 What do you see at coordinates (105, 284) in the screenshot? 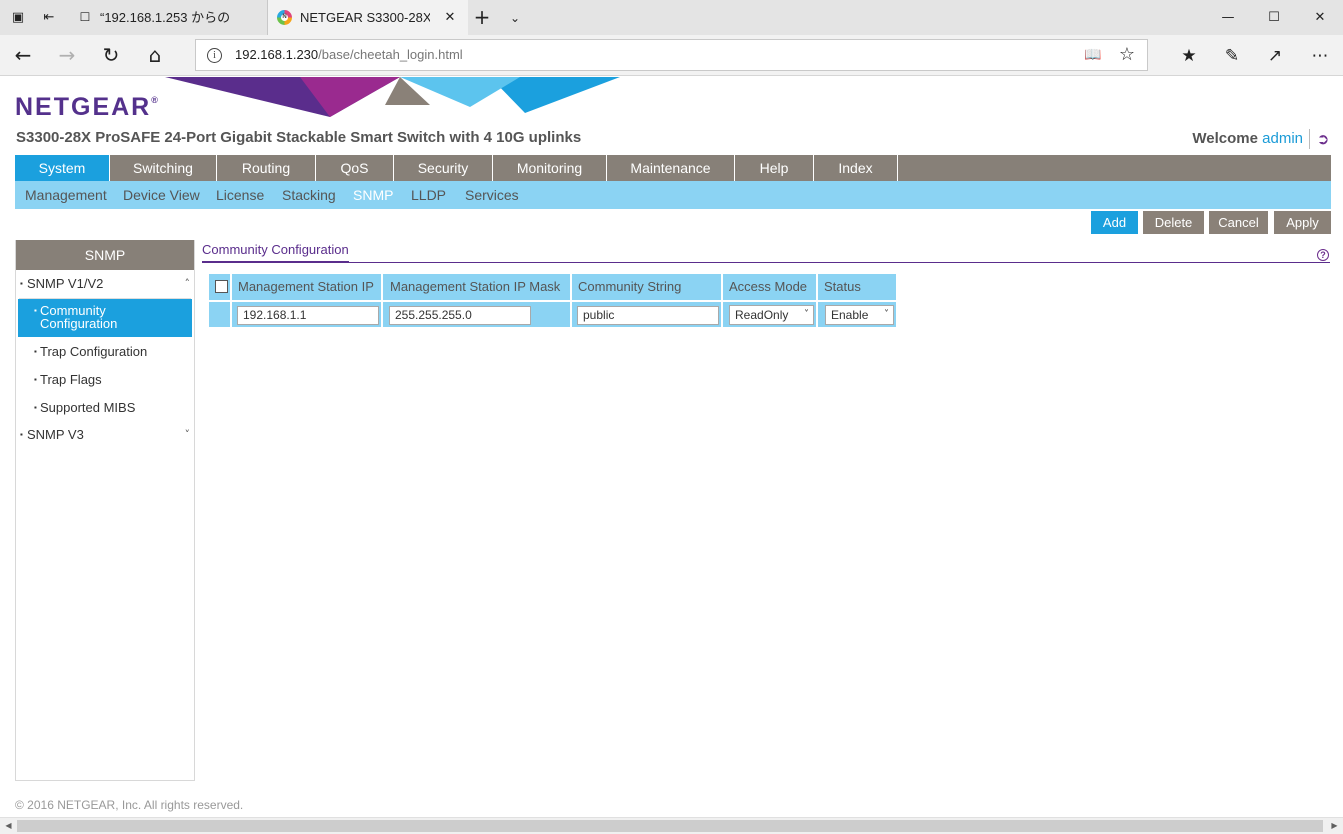
I see `sidebar-group-snmp-v1-v2: ▪ SNMP V1/V2 ˄` at bounding box center [105, 284].